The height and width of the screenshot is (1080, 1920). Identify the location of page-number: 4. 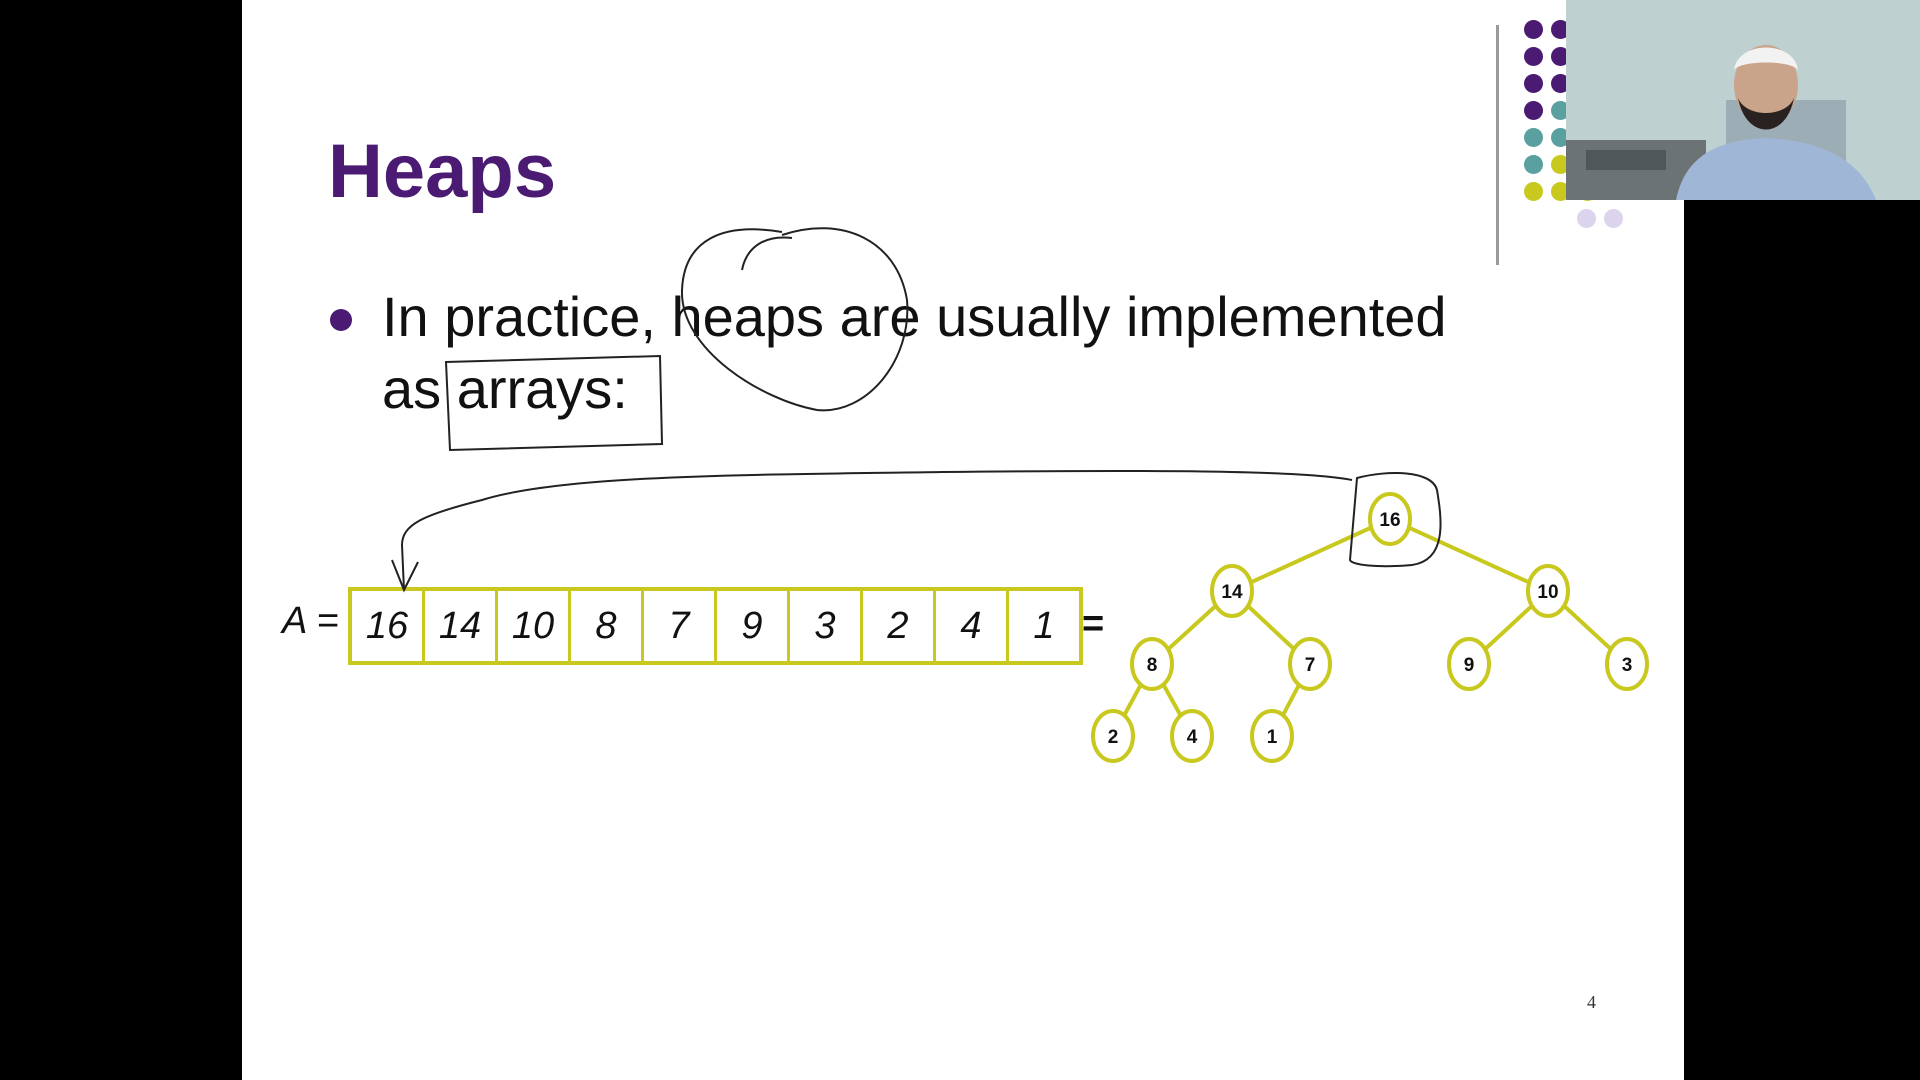
(1591, 1002).